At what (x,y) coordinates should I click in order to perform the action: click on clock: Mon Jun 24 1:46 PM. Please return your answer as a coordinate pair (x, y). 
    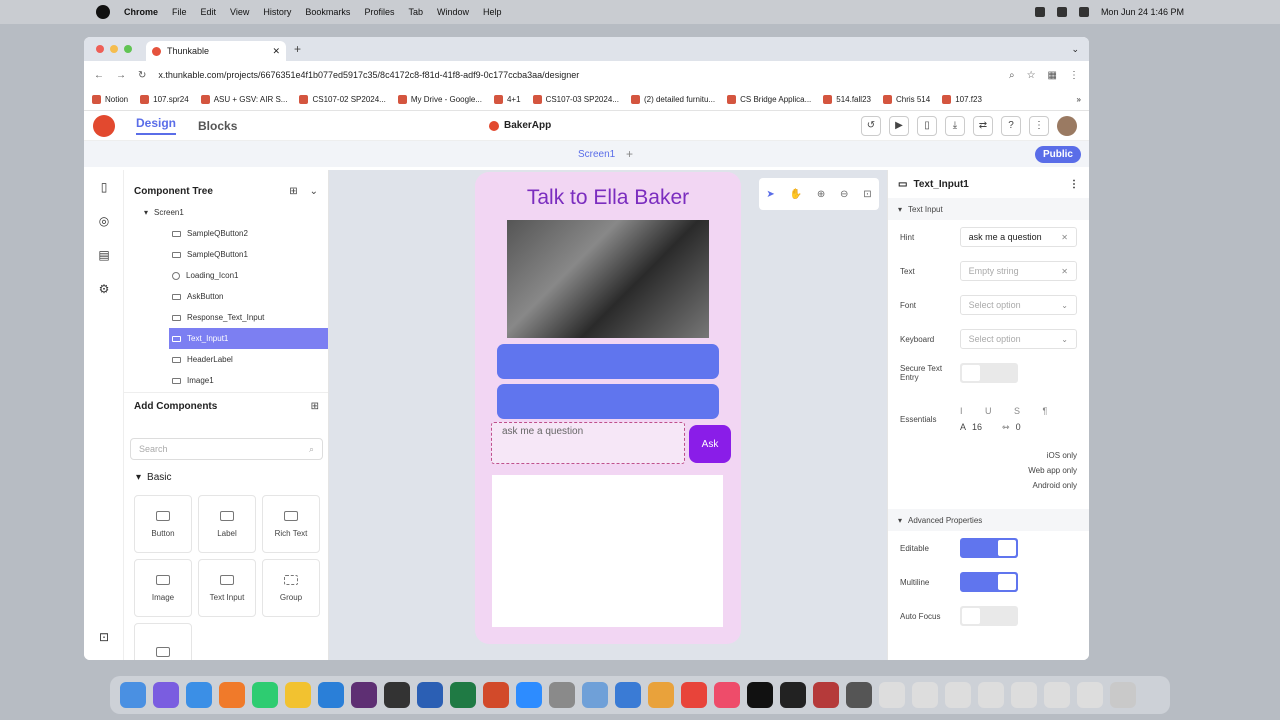
    Looking at the image, I should click on (1142, 12).